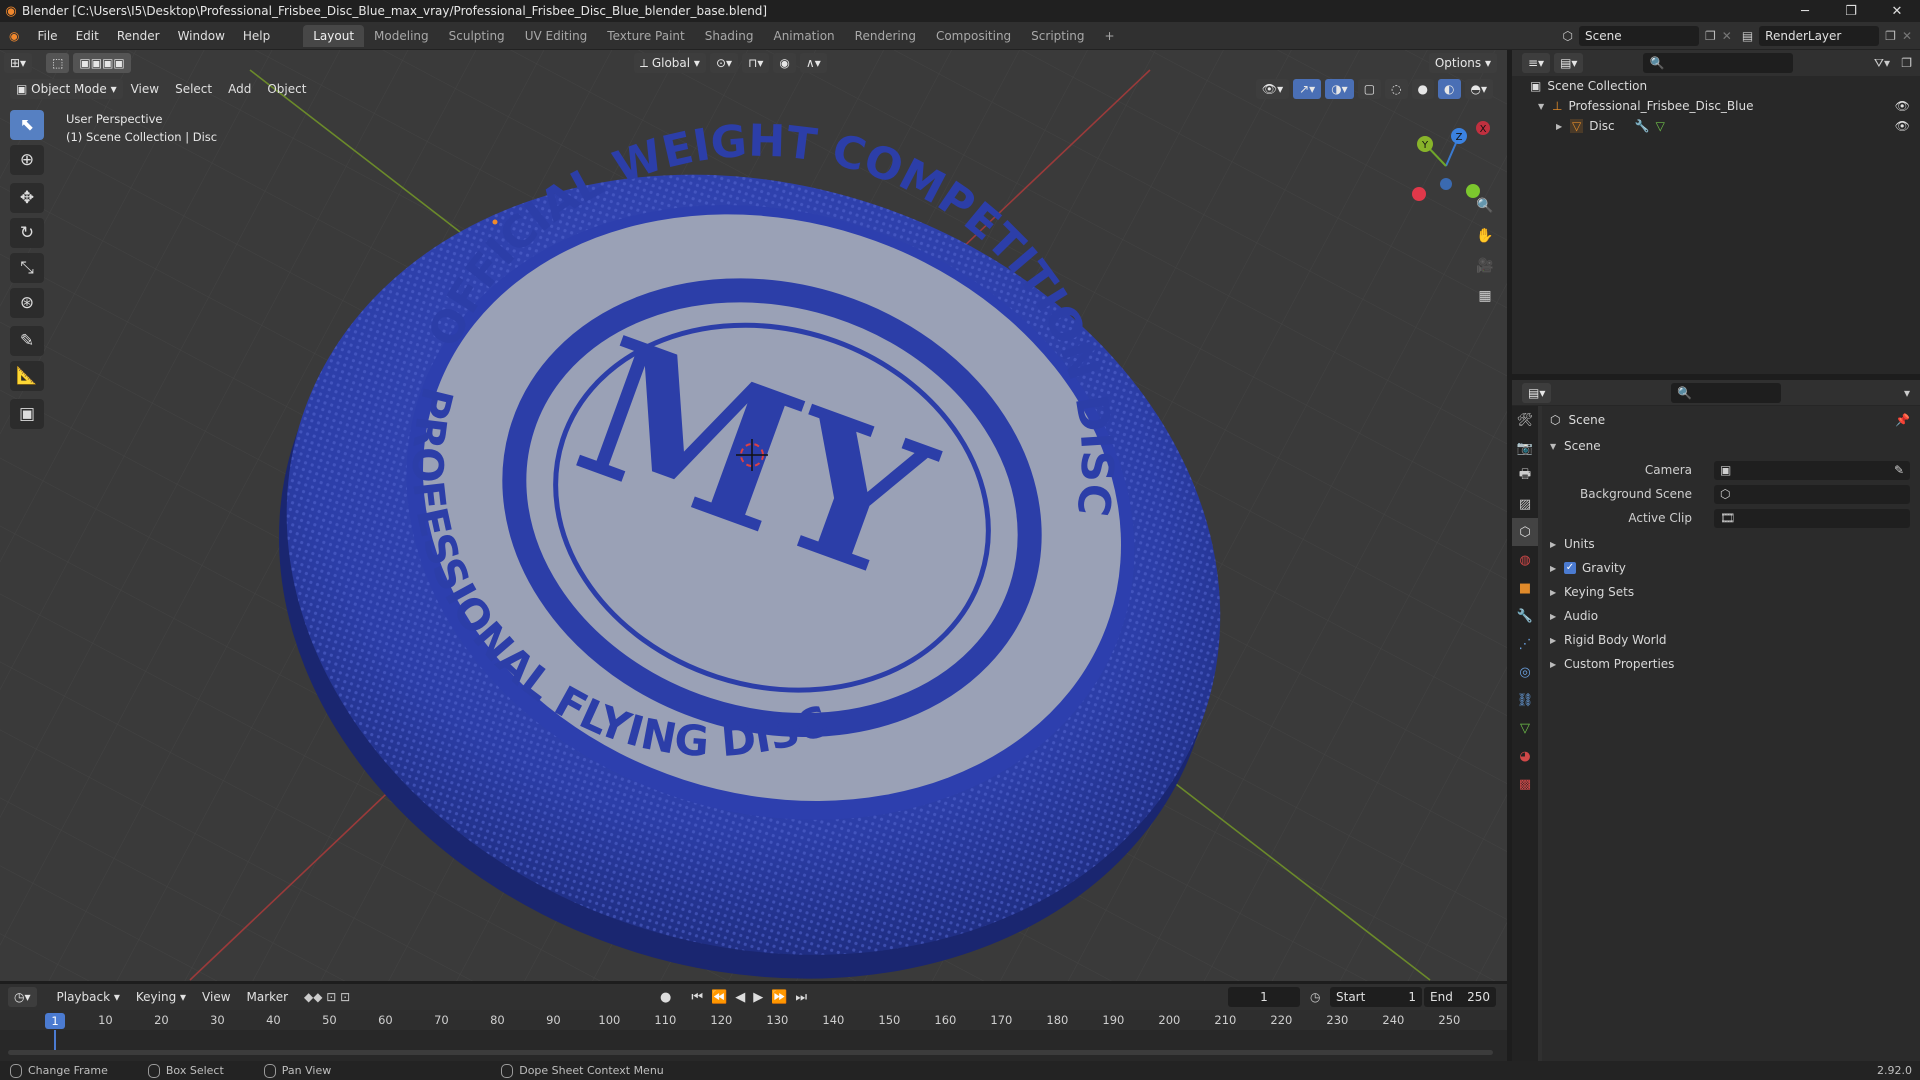 Image resolution: width=1920 pixels, height=1080 pixels. What do you see at coordinates (1570, 568) in the screenshot?
I see `gravity-checkbox: ✓` at bounding box center [1570, 568].